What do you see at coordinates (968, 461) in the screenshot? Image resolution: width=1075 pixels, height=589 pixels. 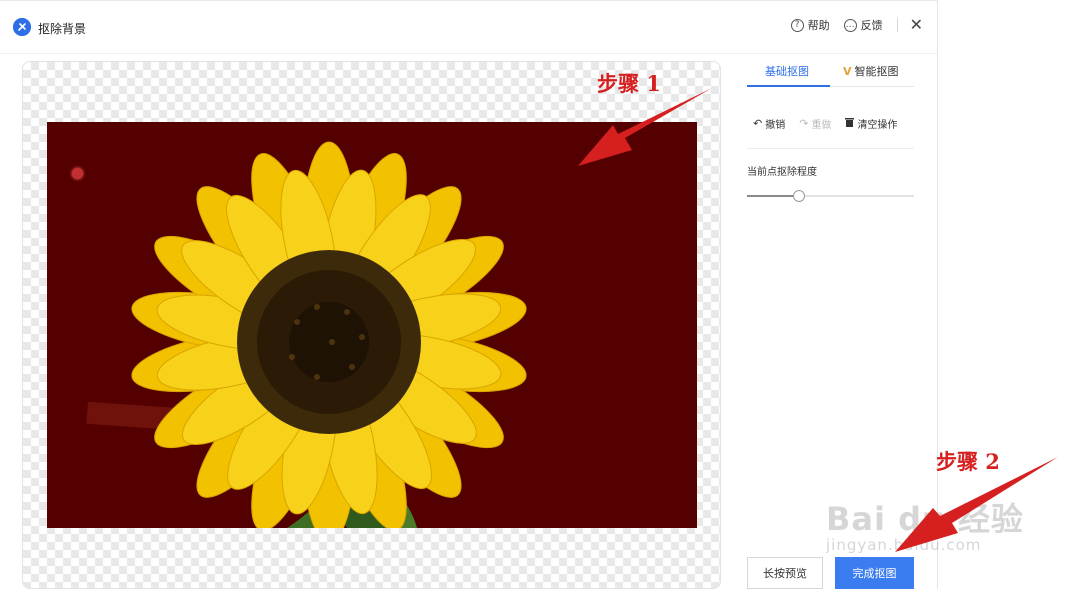 I see `step-2-annotation: 步骤 2` at bounding box center [968, 461].